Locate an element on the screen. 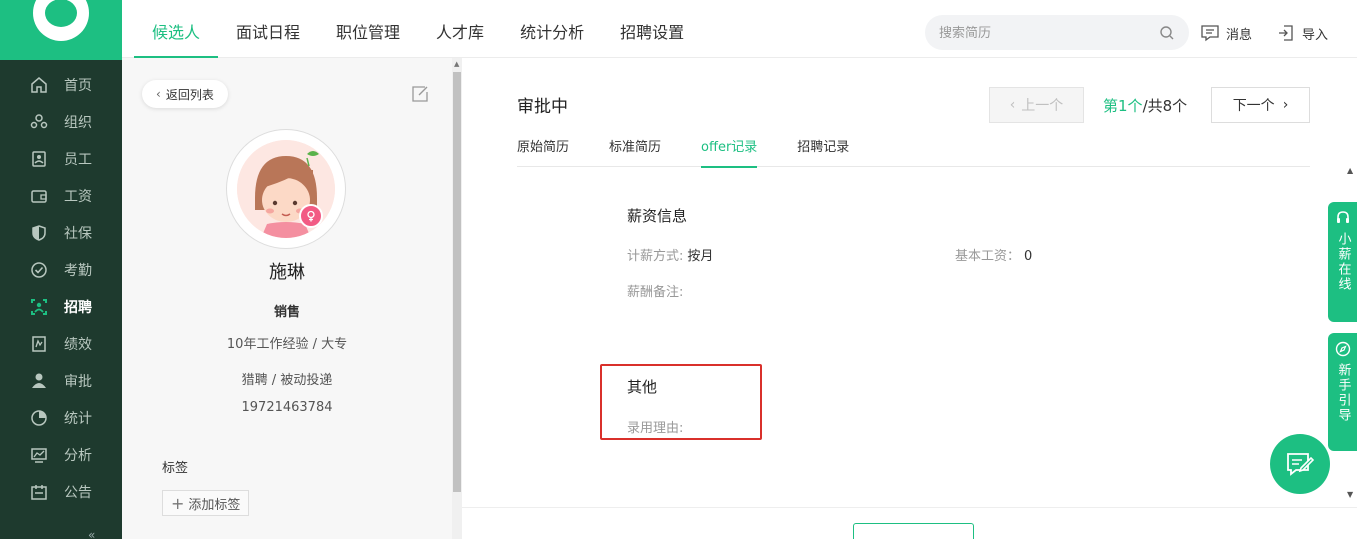 This screenshot has width=1357, height=539. scroll-down-icon: ▼ is located at coordinates (1350, 494).